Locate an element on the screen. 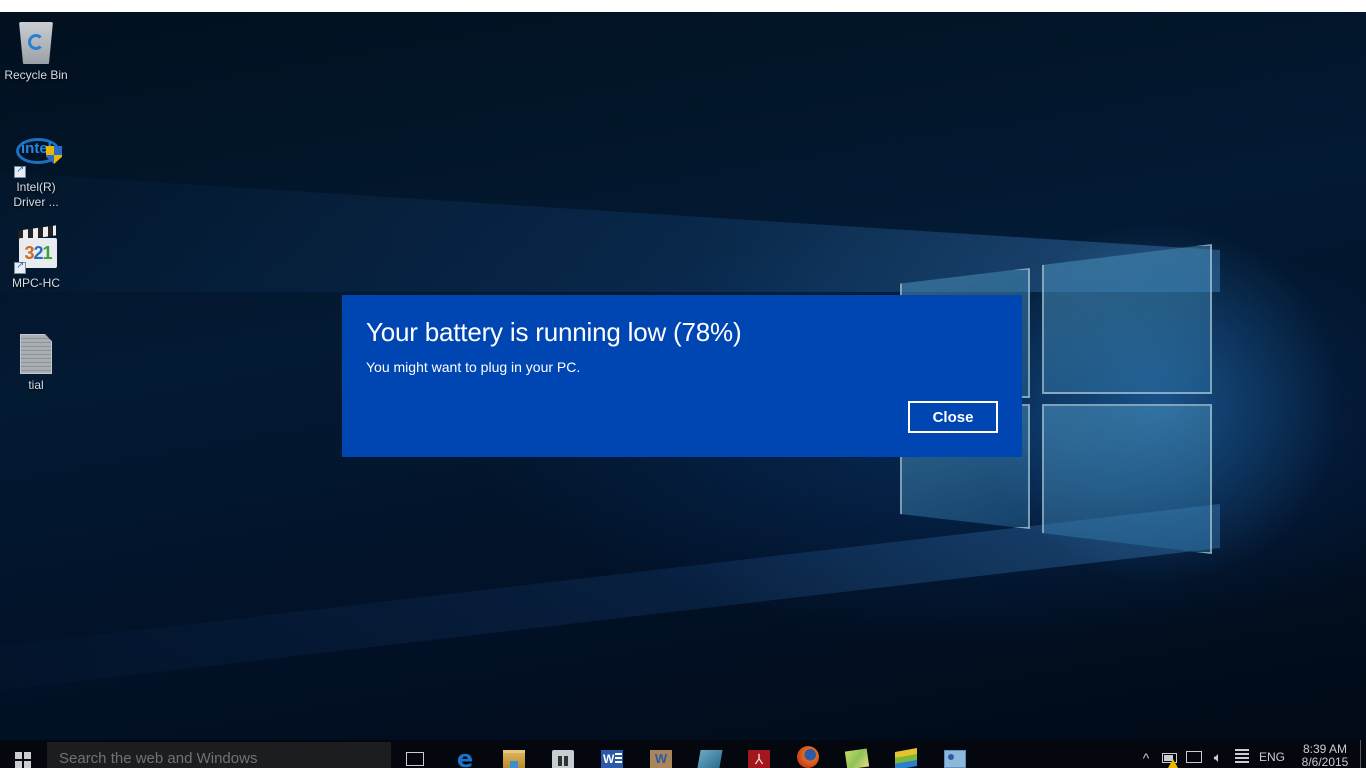 This screenshot has width=1366, height=768. desktop-icon-recycle-bin: Recycle Bin is located at coordinates (36, 52).